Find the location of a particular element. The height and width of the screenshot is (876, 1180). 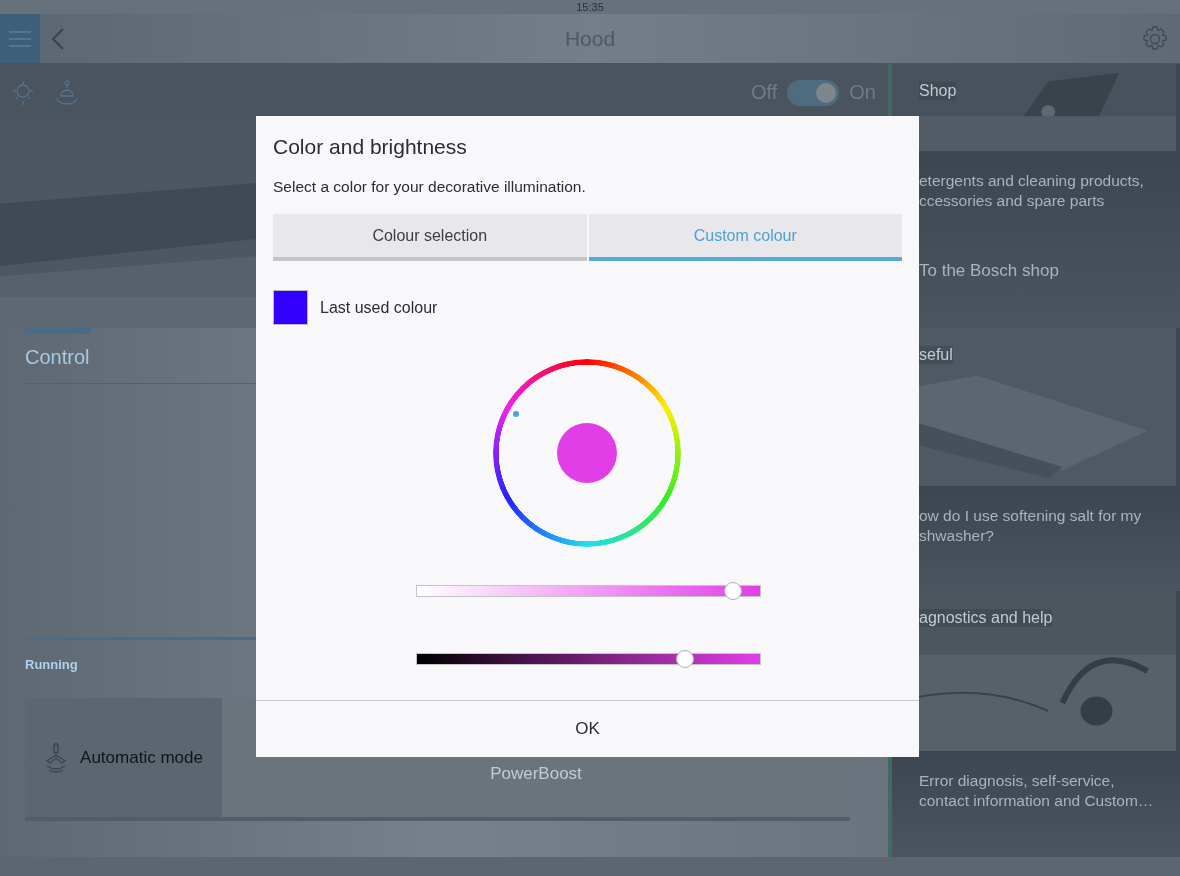

program-card: Automatic mode is located at coordinates (123, 759).